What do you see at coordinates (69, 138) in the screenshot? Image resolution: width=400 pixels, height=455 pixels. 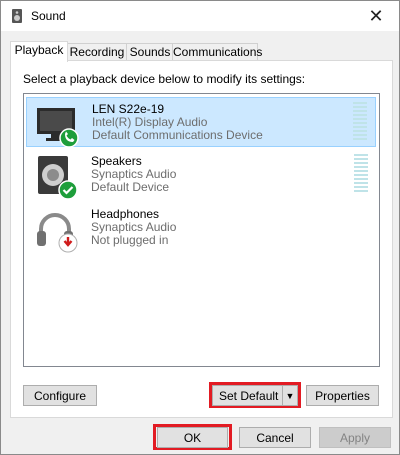 I see `phone-badge-icon` at bounding box center [69, 138].